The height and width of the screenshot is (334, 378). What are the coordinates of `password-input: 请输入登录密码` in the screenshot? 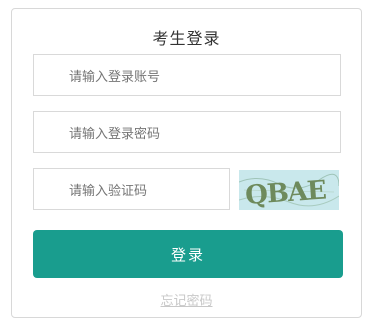 It's located at (187, 132).